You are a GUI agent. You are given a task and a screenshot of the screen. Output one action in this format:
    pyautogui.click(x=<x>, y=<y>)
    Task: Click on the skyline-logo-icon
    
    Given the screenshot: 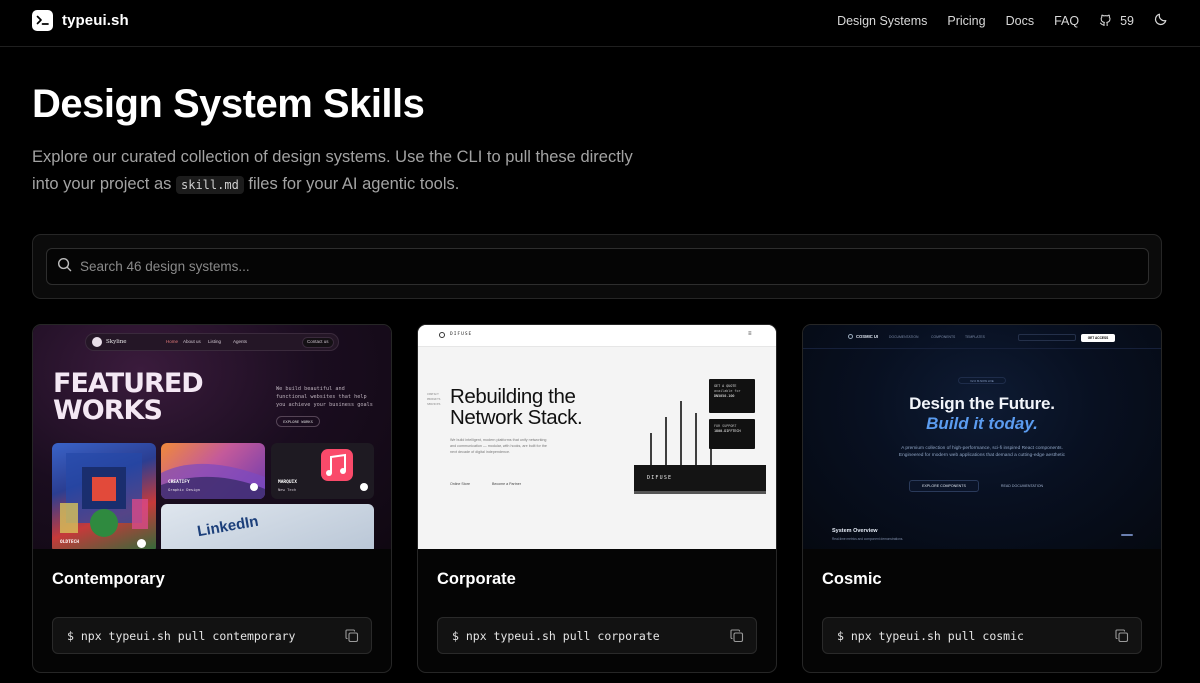 What is the action you would take?
    pyautogui.click(x=97, y=342)
    